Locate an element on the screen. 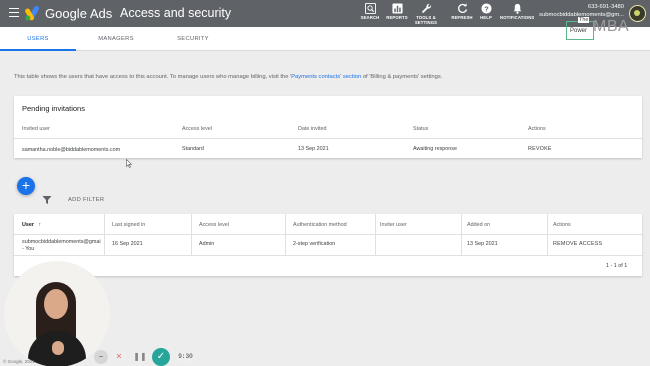 The height and width of the screenshot is (366, 650). tools-settings-label-2: SETTINGS is located at coordinates (426, 22).